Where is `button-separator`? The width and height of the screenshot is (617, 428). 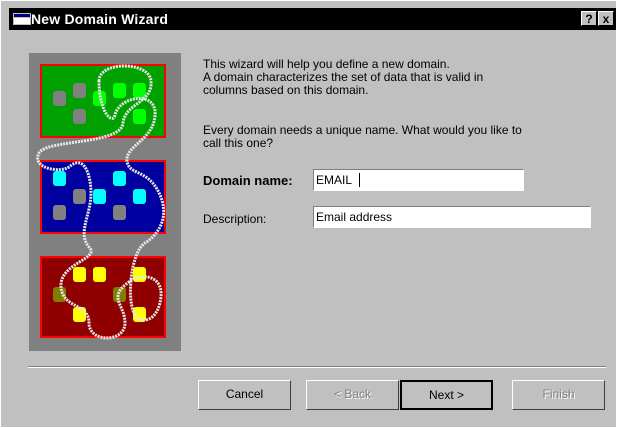
button-separator is located at coordinates (317, 367).